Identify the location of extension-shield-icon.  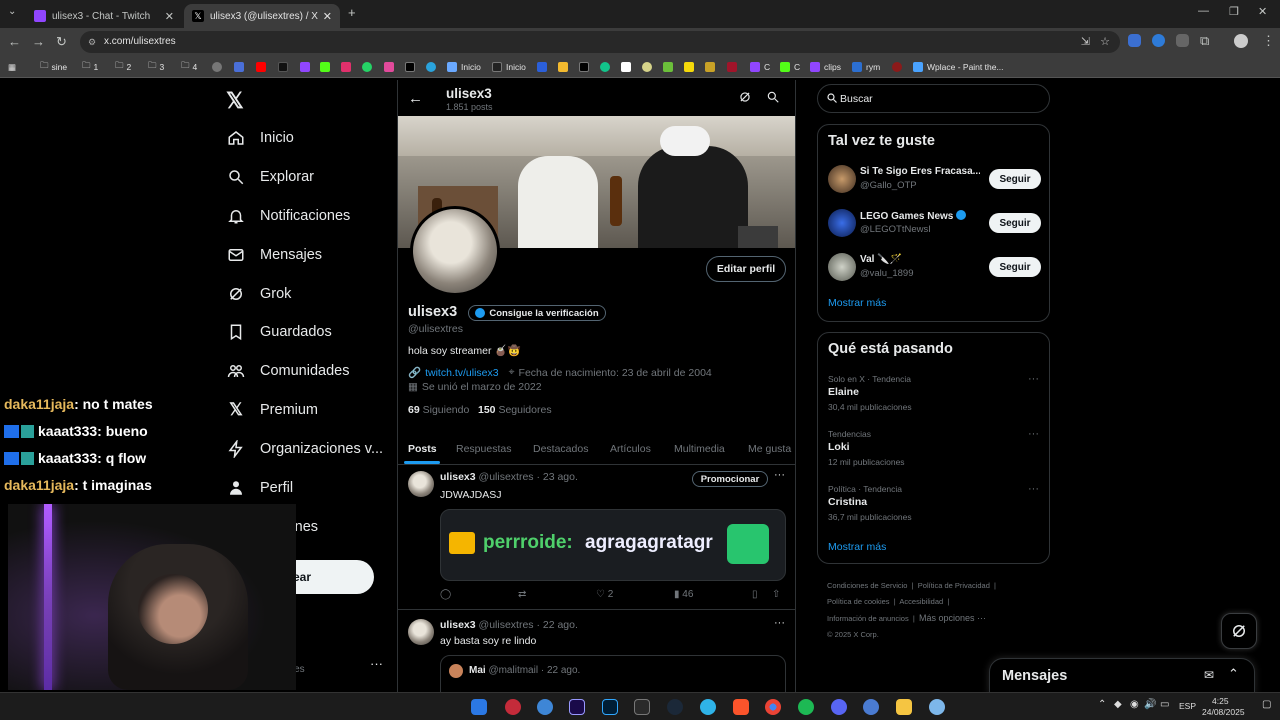
(1158, 40).